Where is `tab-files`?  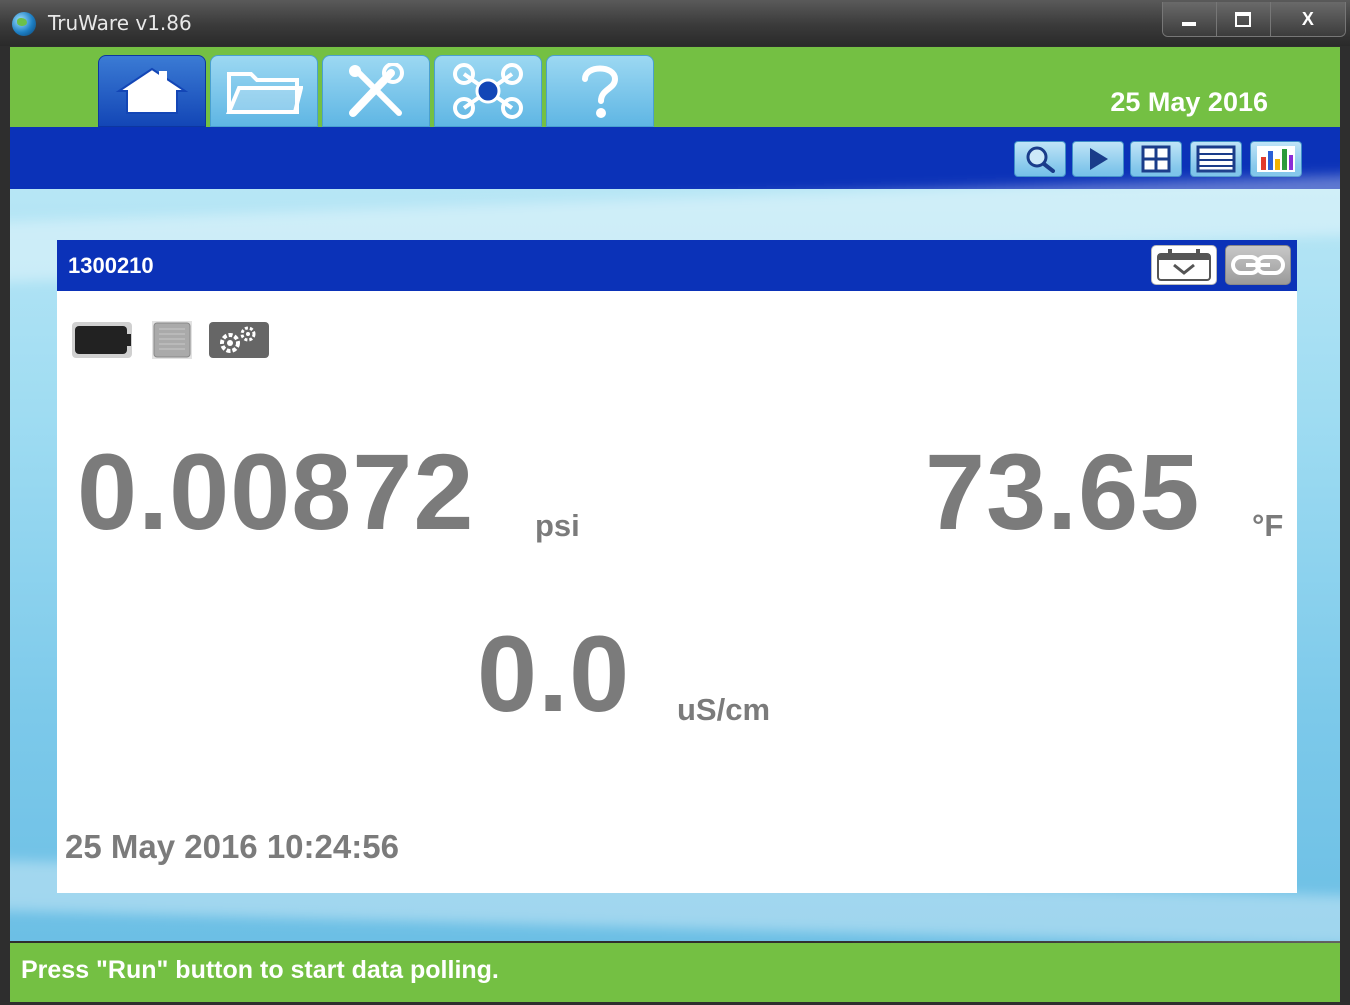 tab-files is located at coordinates (264, 91).